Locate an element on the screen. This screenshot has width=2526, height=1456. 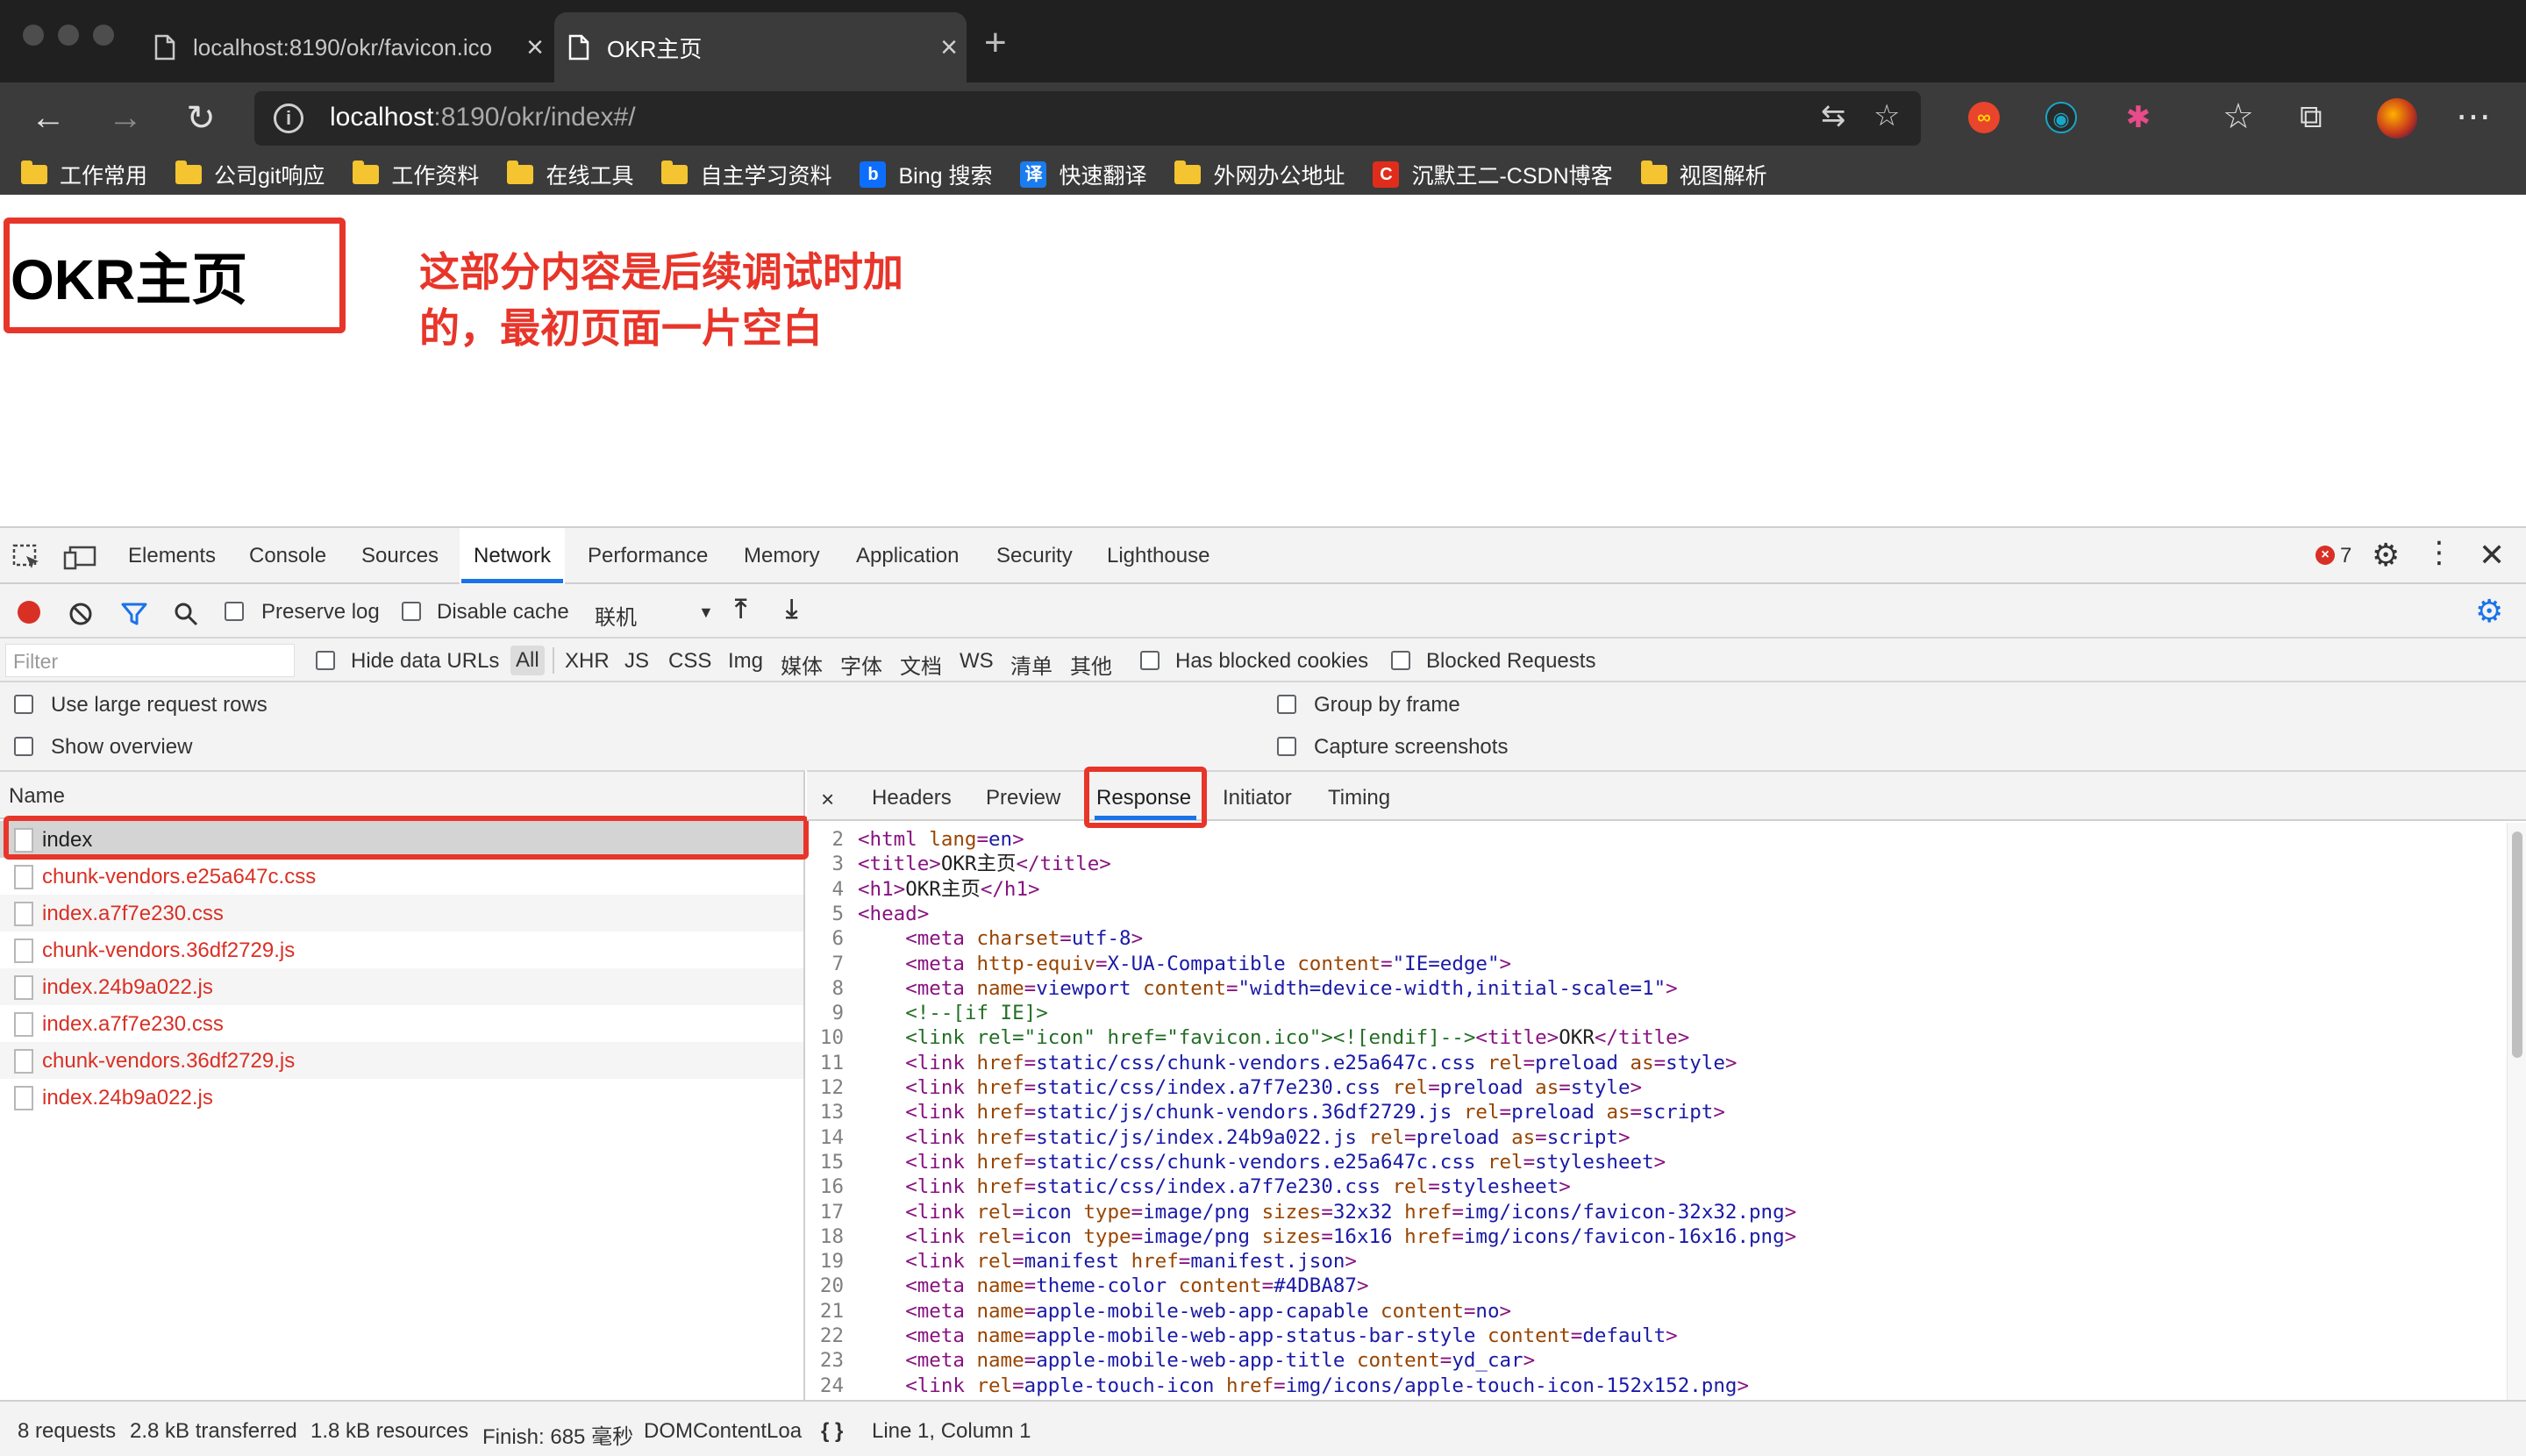
type-filter-ws: WS is located at coordinates (977, 661).